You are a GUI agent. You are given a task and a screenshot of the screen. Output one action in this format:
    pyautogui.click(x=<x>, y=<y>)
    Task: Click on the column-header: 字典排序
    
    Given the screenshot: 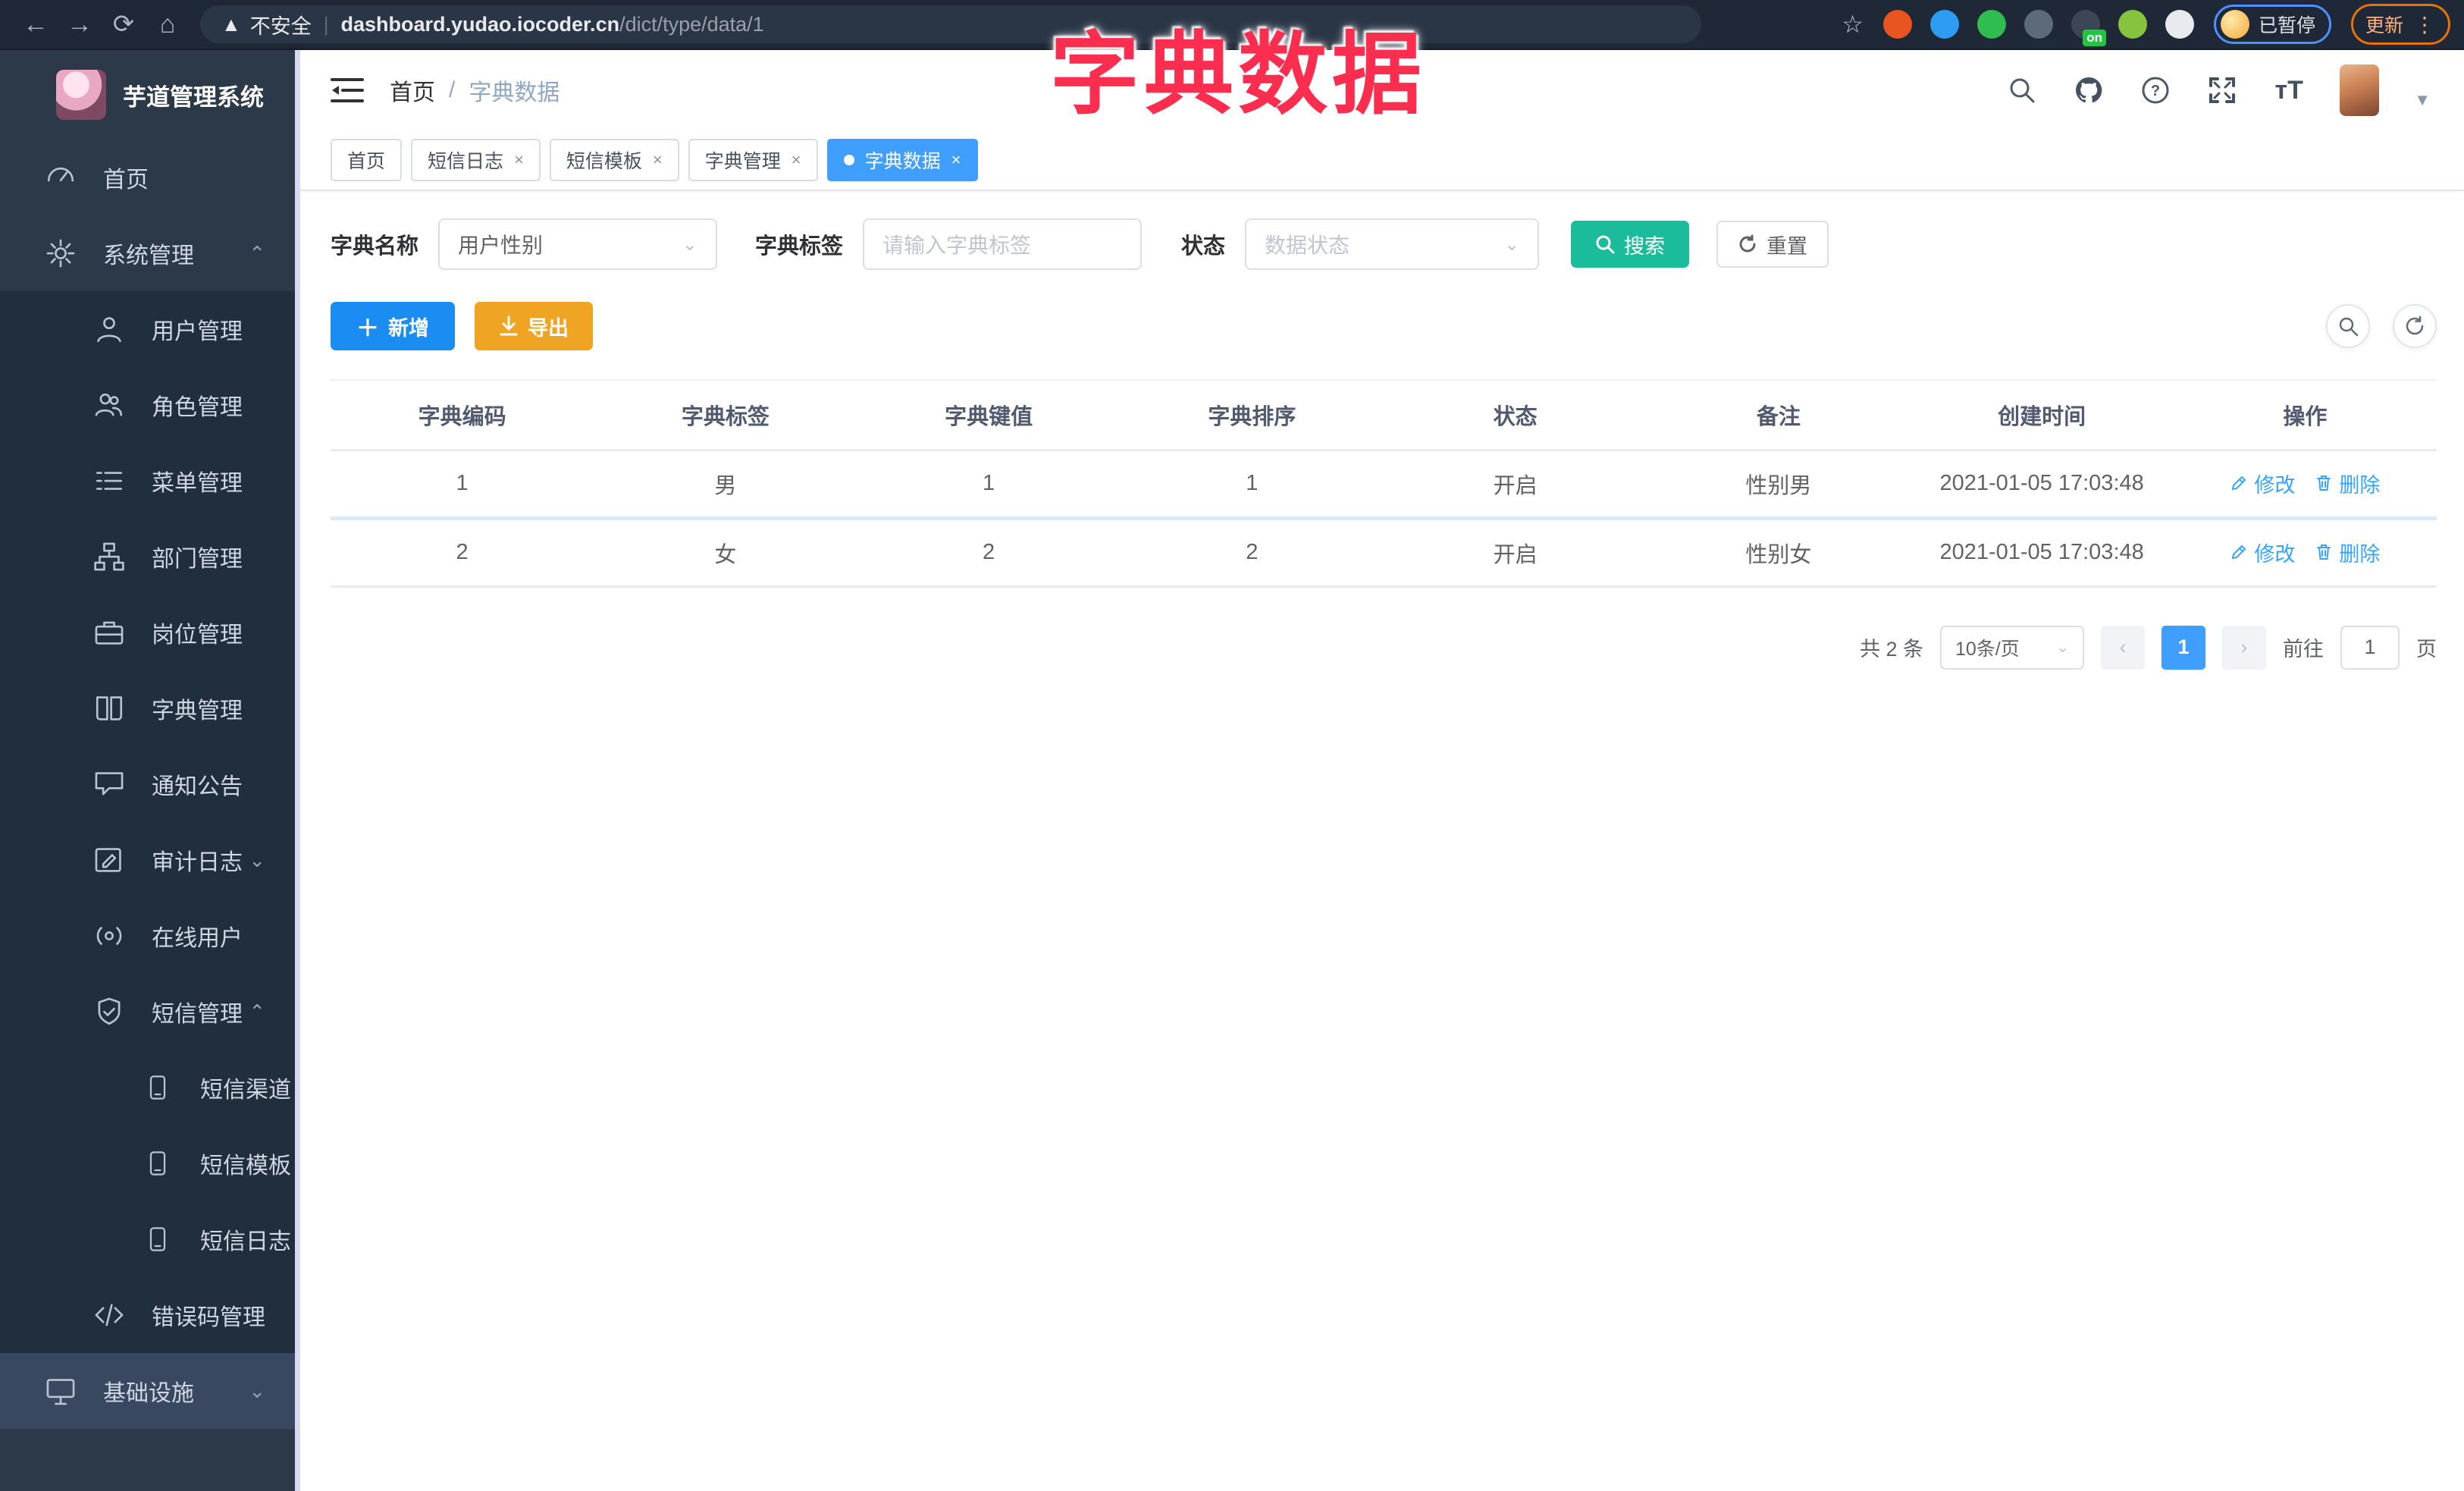 What is the action you would take?
    pyautogui.click(x=1252, y=415)
    